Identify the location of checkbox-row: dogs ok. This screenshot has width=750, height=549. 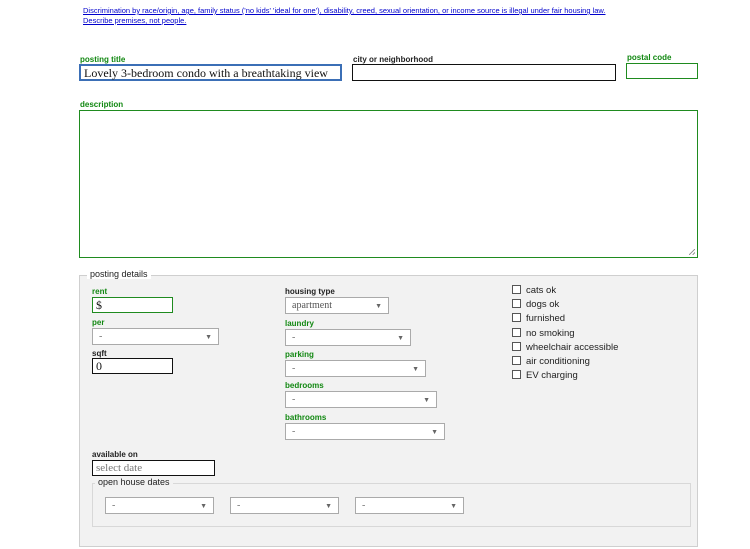
(535, 305).